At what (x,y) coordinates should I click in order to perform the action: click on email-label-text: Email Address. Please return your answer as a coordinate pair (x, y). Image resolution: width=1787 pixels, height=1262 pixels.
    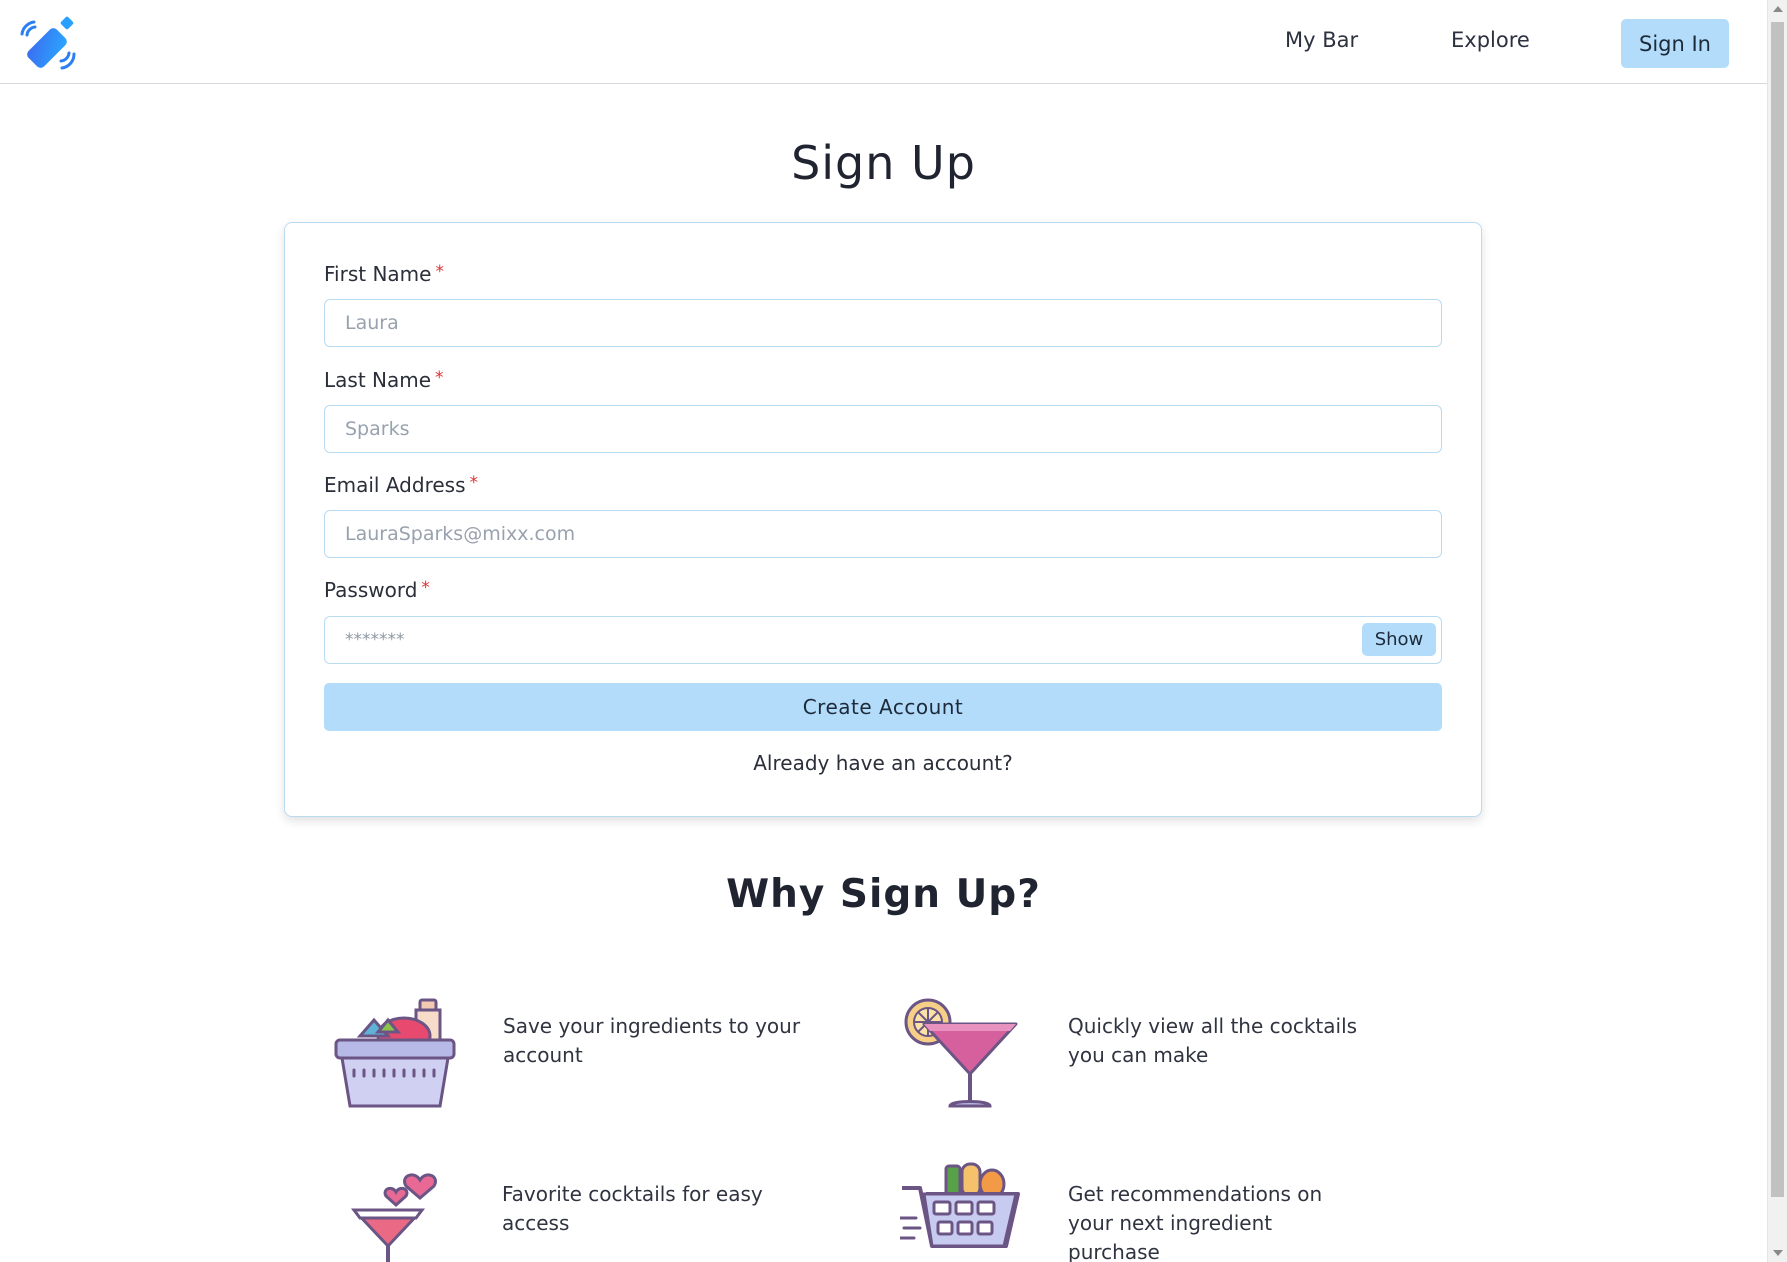
    Looking at the image, I should click on (395, 485).